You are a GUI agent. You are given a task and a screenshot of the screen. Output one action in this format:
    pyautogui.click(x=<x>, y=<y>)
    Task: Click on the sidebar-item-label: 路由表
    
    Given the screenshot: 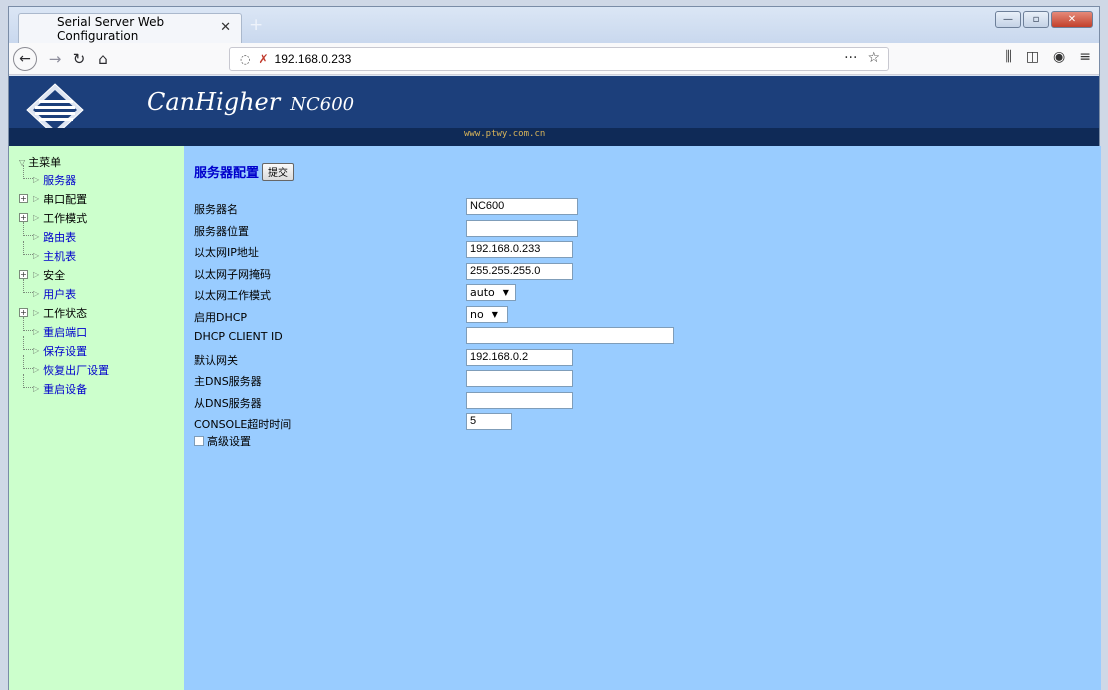 What is the action you would take?
    pyautogui.click(x=59, y=237)
    